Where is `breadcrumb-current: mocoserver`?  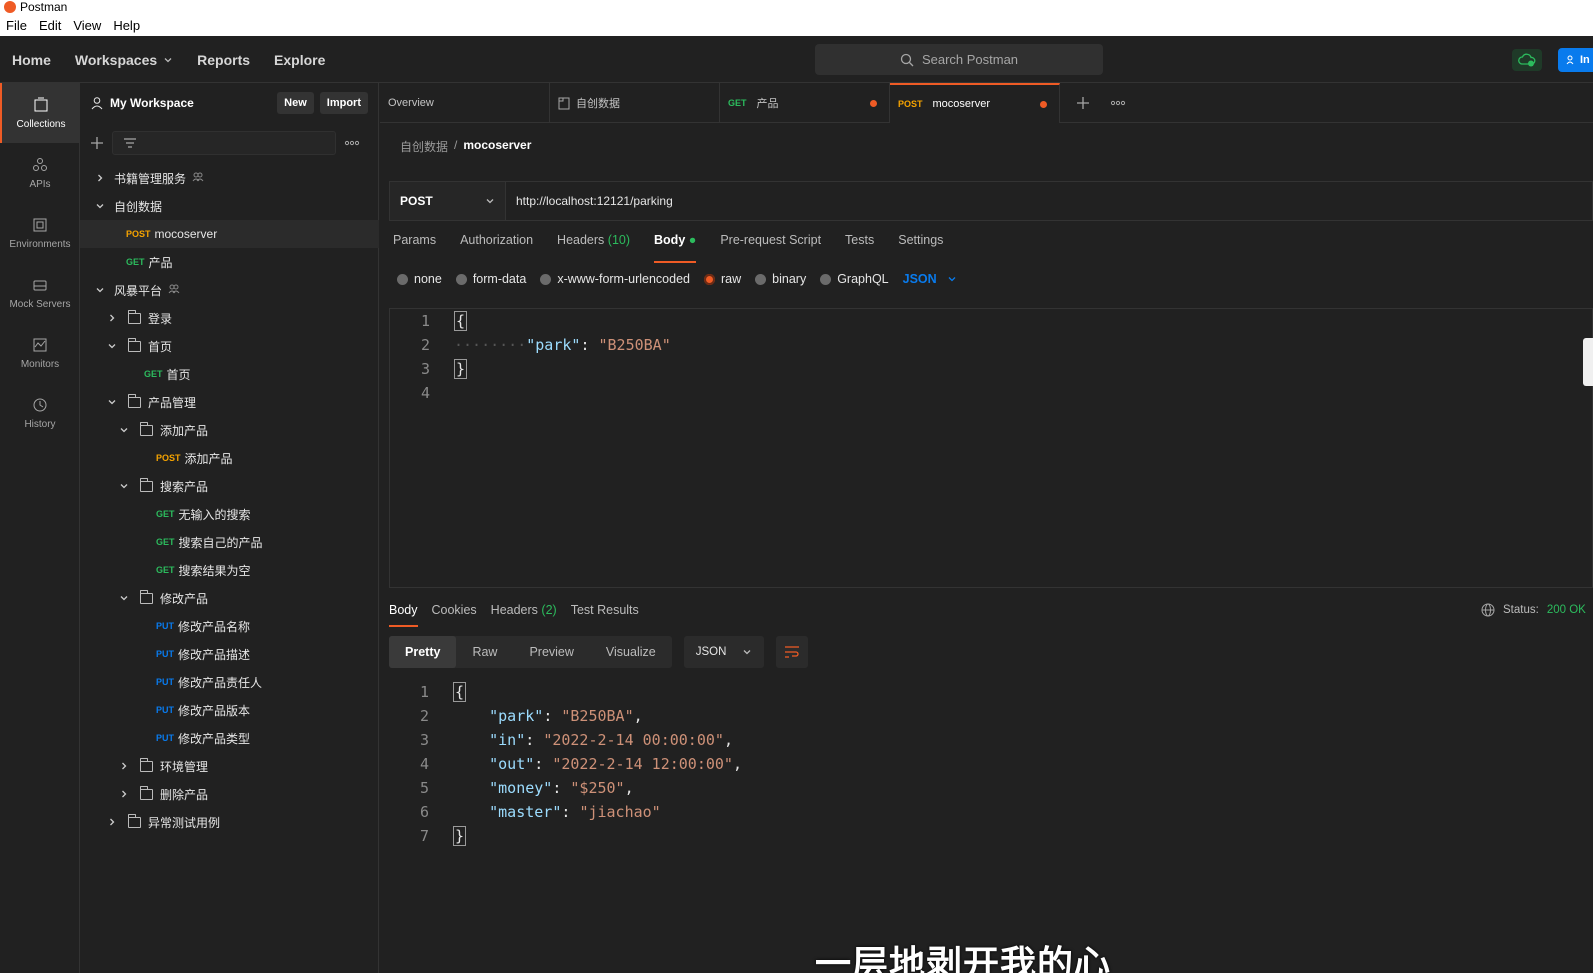
breadcrumb-current: mocoserver is located at coordinates (497, 146).